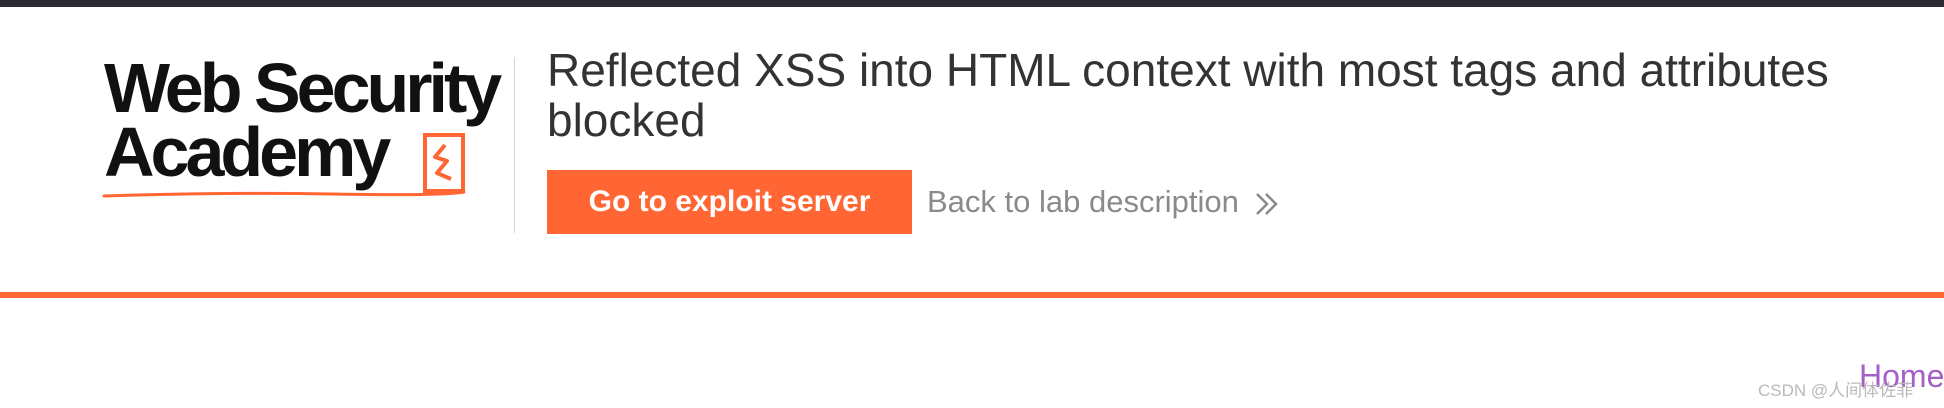 This screenshot has height=408, width=1944. What do you see at coordinates (1836, 390) in the screenshot?
I see `csdn-watermark: CSDN @人间体佐菲` at bounding box center [1836, 390].